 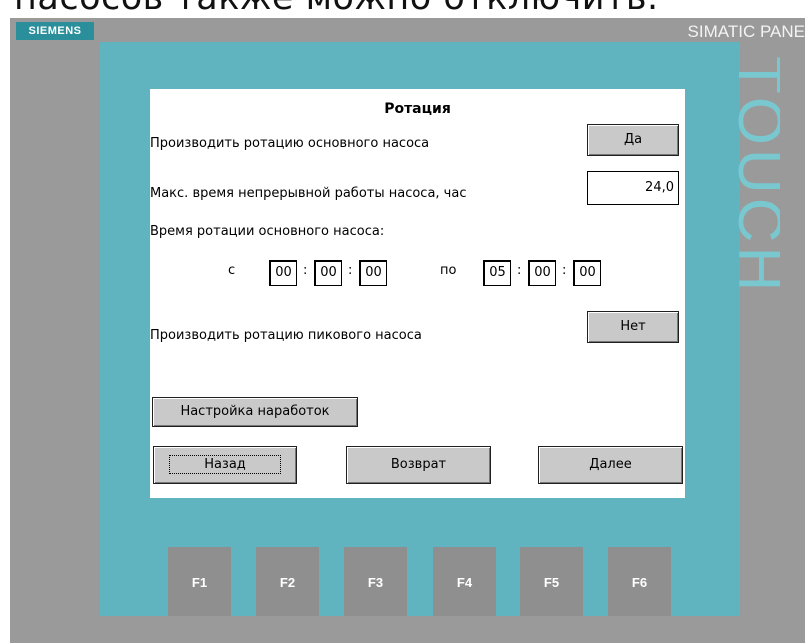 I want to click on next-button: Далее, so click(x=610, y=465).